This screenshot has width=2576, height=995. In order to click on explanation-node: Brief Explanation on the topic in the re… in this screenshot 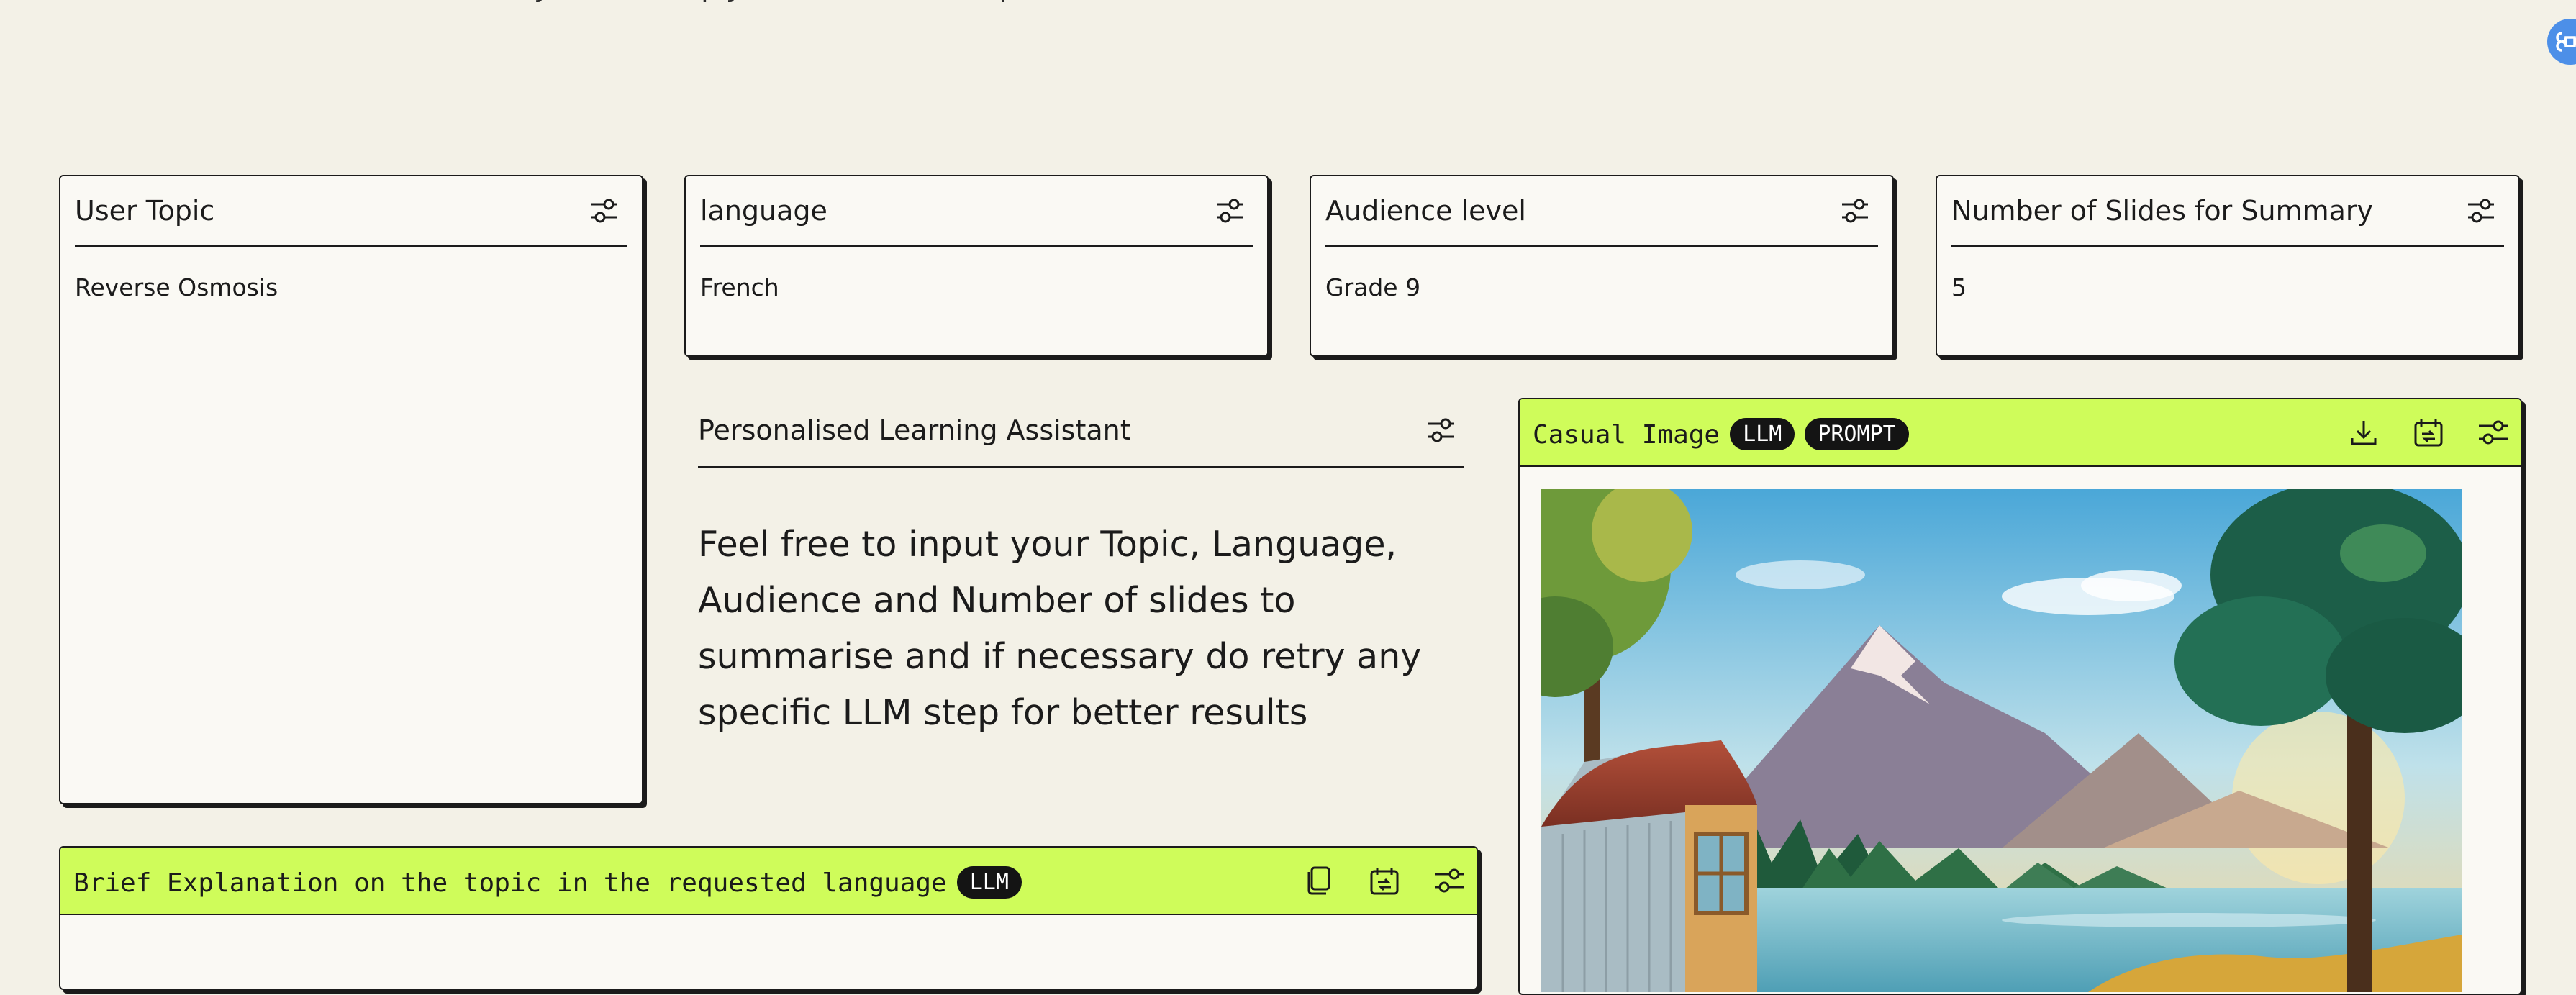, I will do `click(768, 918)`.